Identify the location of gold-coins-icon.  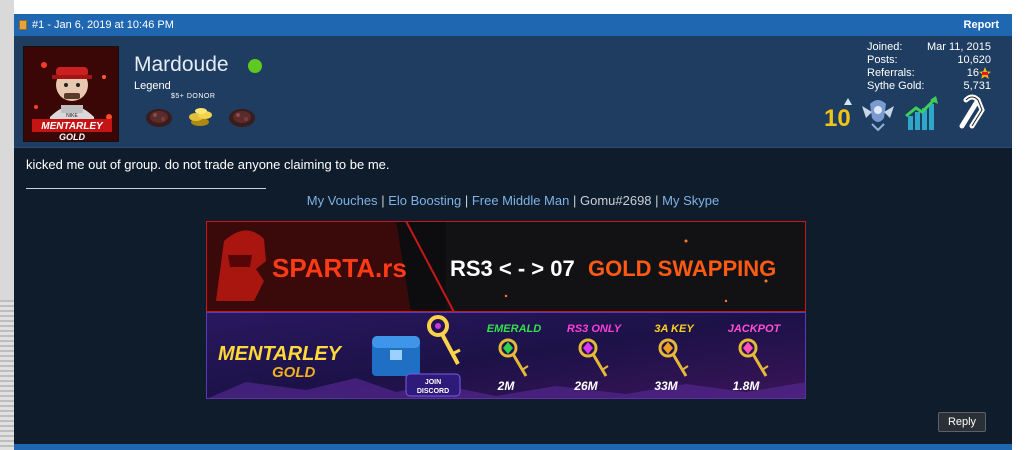
(200, 117).